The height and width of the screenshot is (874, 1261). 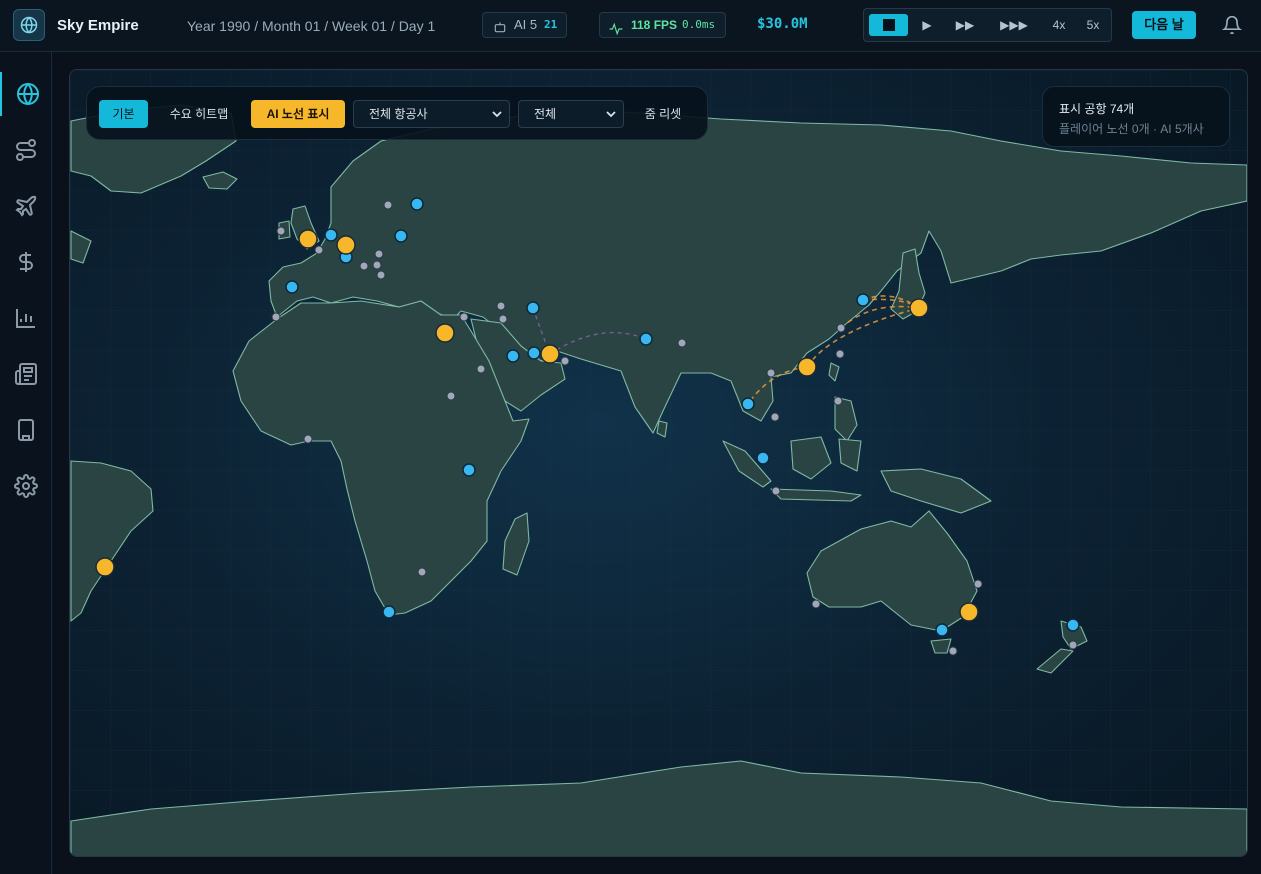 What do you see at coordinates (123, 114) in the screenshot?
I see `basic-mode-button: 기본` at bounding box center [123, 114].